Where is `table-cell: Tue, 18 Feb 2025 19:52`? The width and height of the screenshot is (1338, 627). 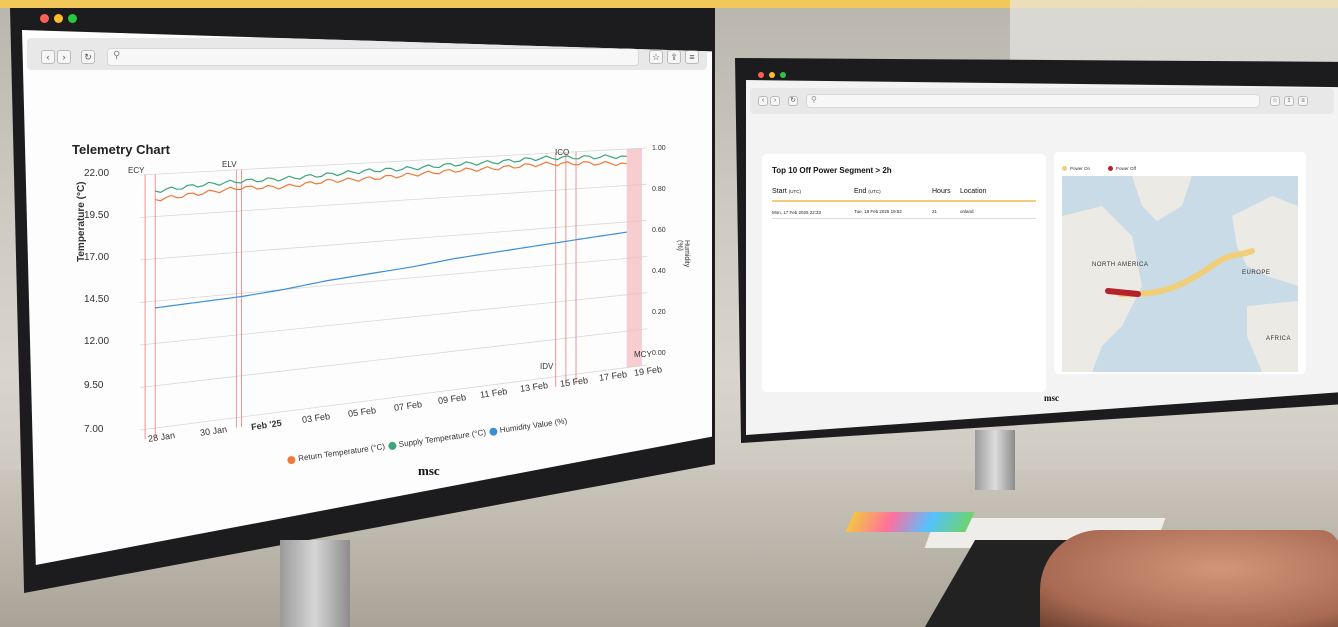 table-cell: Tue, 18 Feb 2025 19:52 is located at coordinates (878, 211).